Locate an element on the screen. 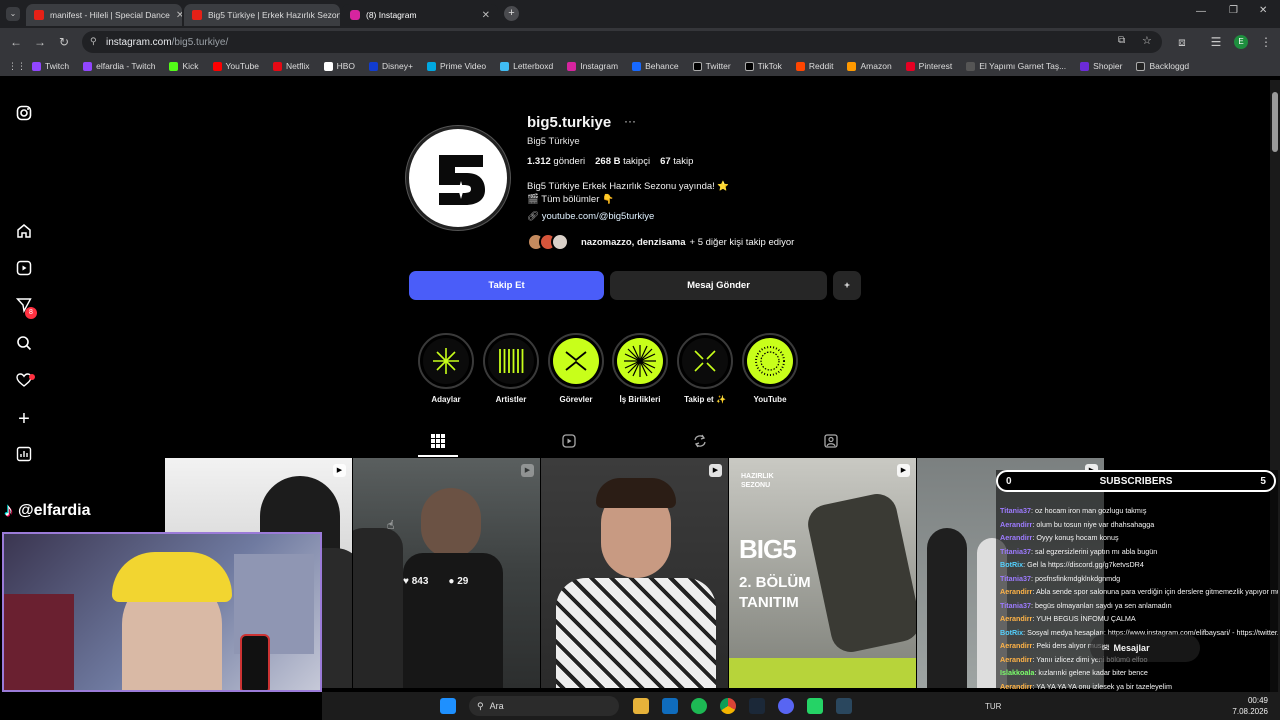  follow-button: Takip Et is located at coordinates (506, 285).